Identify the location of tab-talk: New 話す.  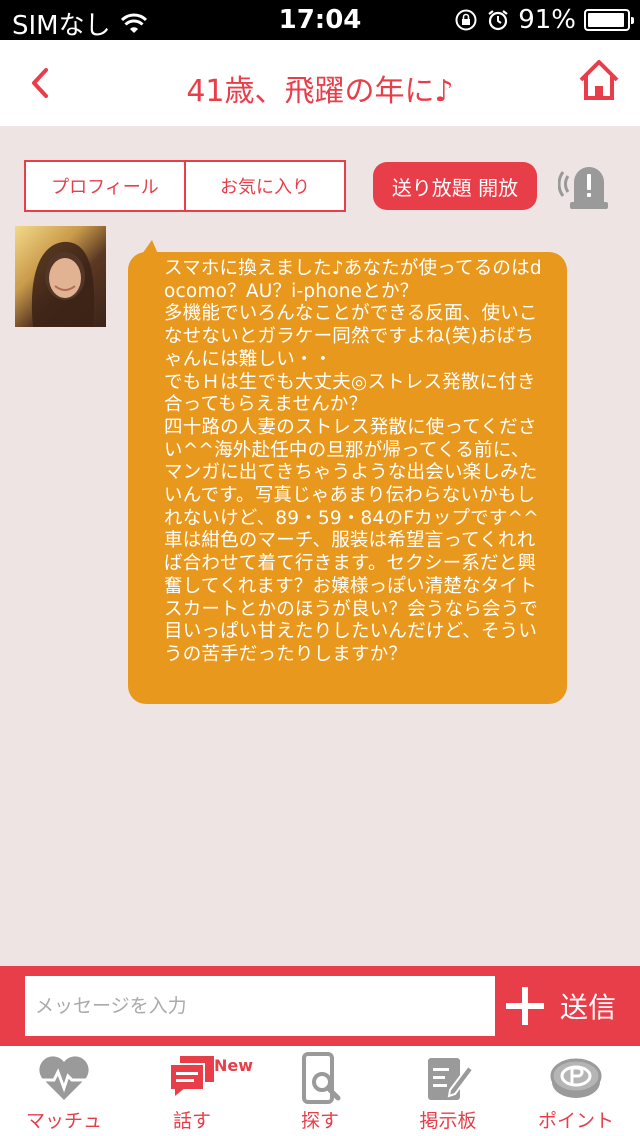
(192, 1091).